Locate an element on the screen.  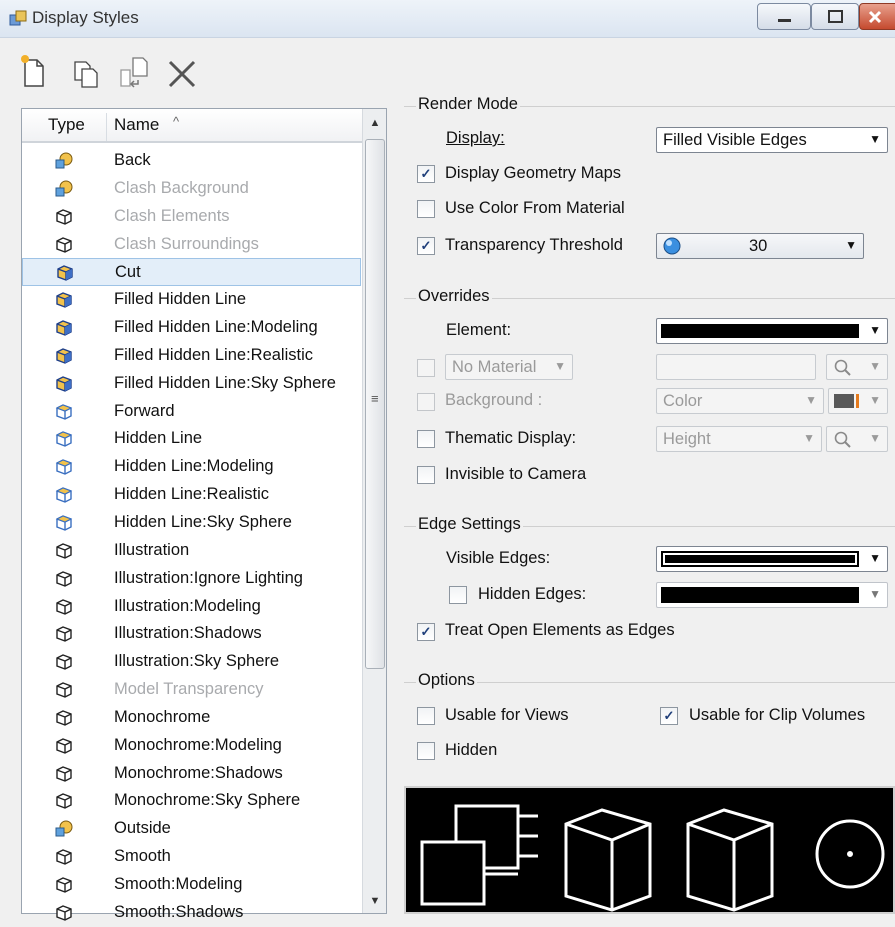
delete-style-button is located at coordinates (182, 71).